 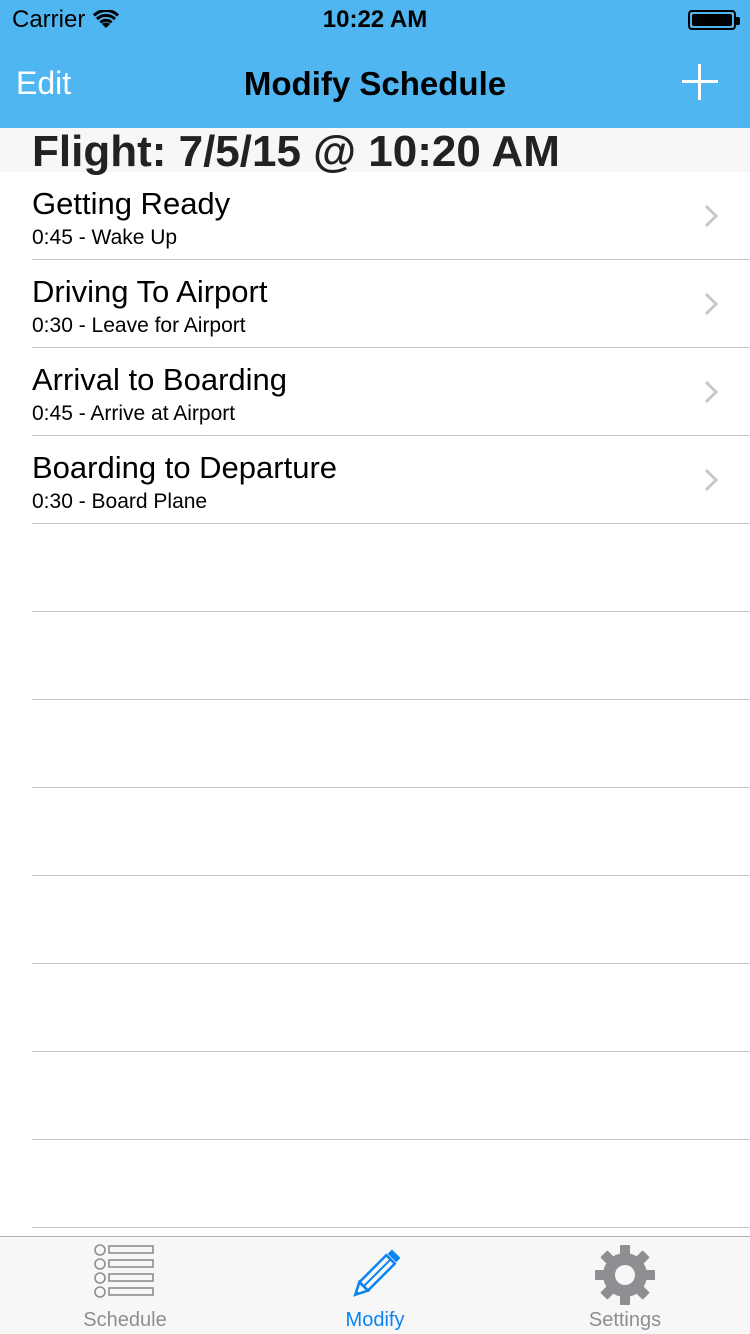 What do you see at coordinates (131, 203) in the screenshot?
I see `row-title: Getting Ready` at bounding box center [131, 203].